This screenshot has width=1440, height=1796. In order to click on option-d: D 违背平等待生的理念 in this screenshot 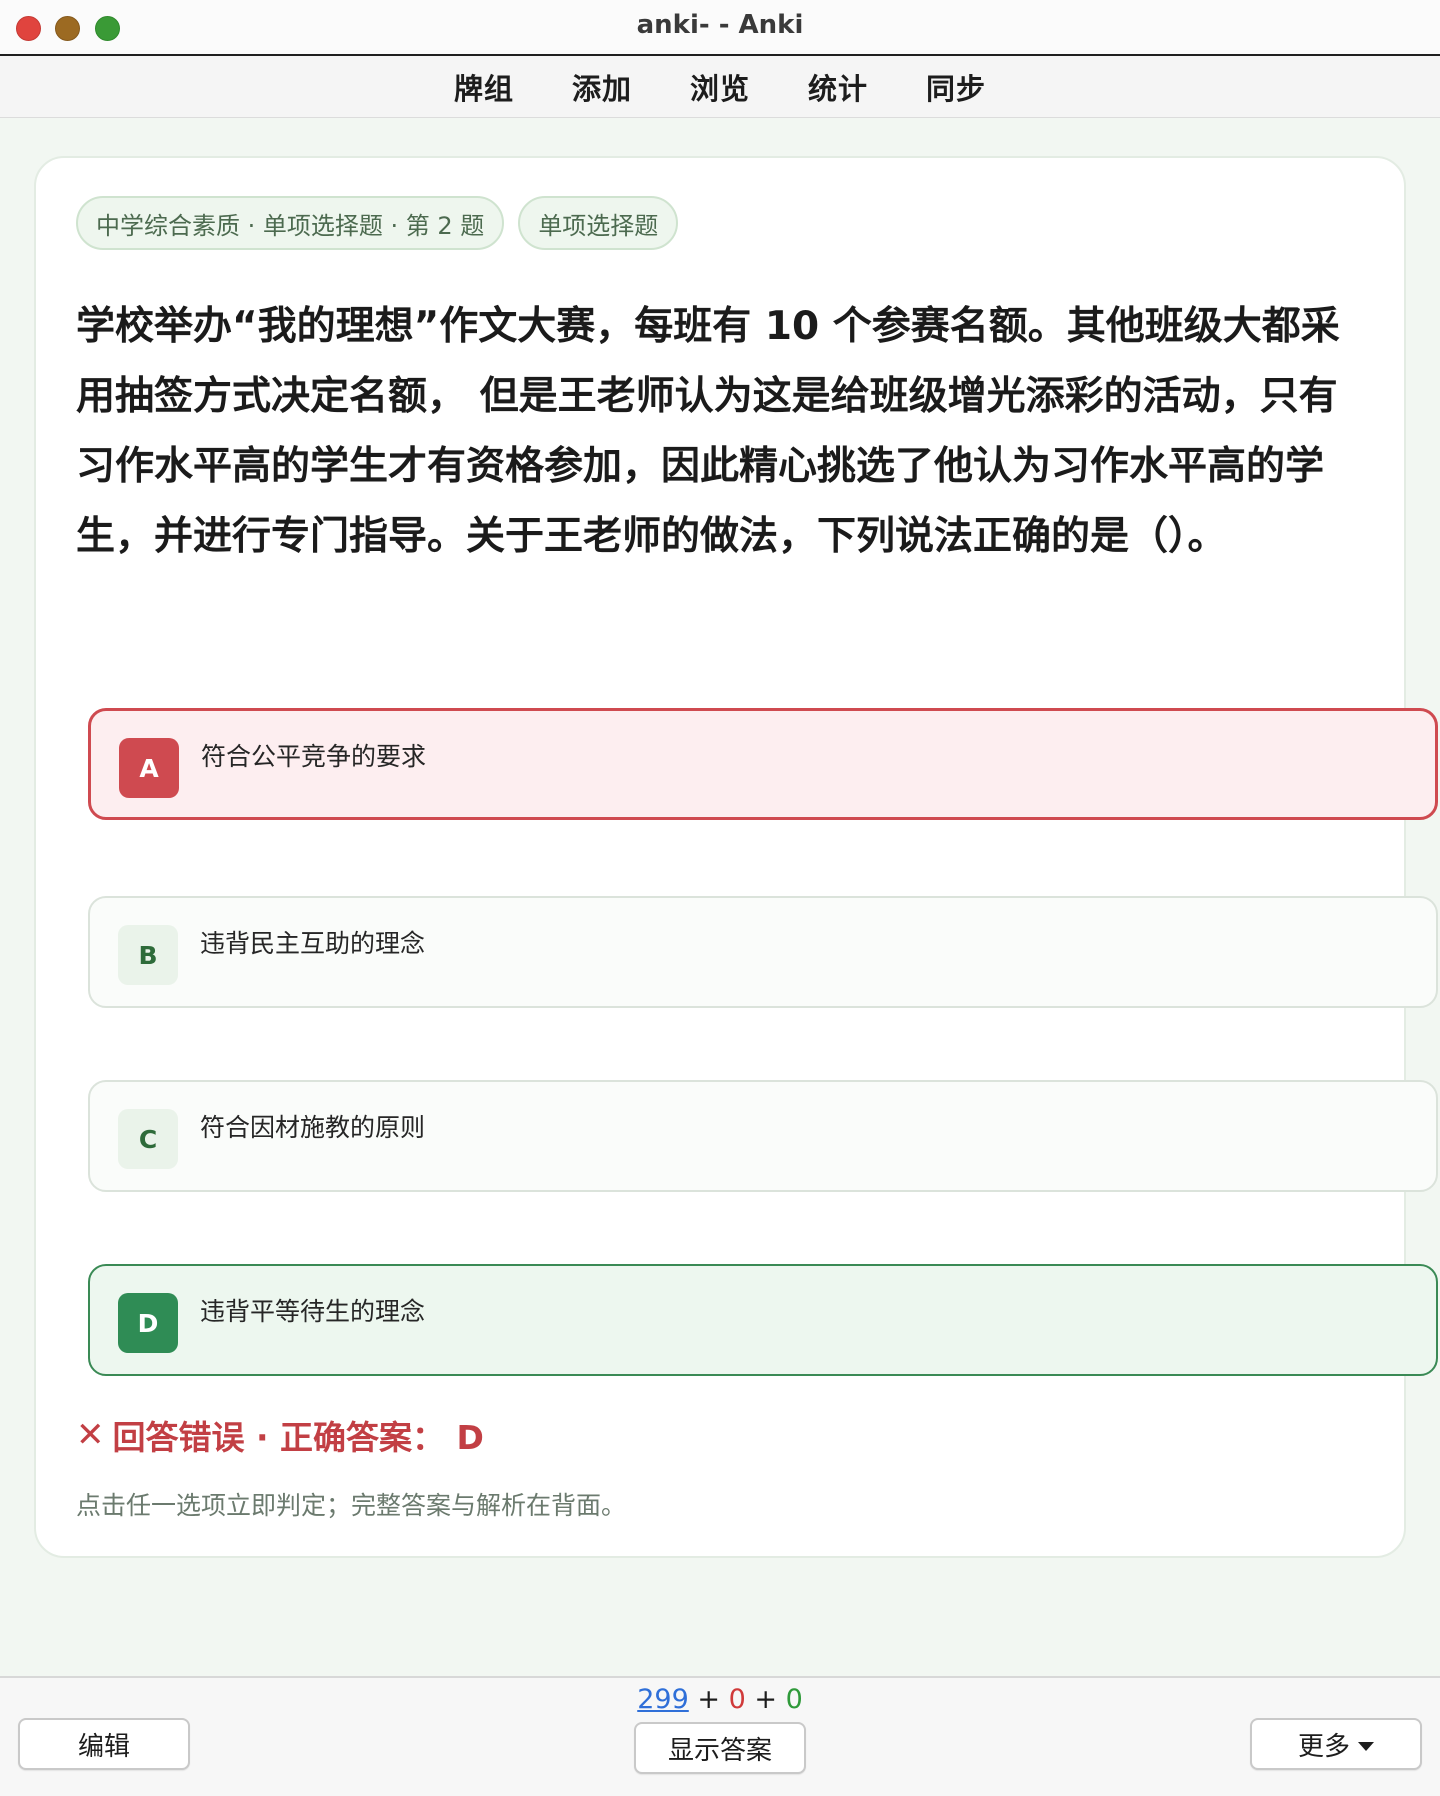, I will do `click(763, 1320)`.